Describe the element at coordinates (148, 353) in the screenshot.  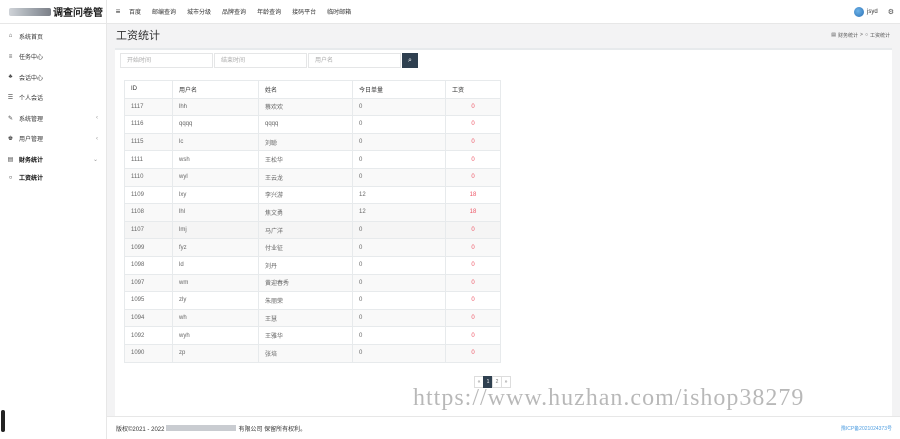
I see `cell-id: 1090` at that location.